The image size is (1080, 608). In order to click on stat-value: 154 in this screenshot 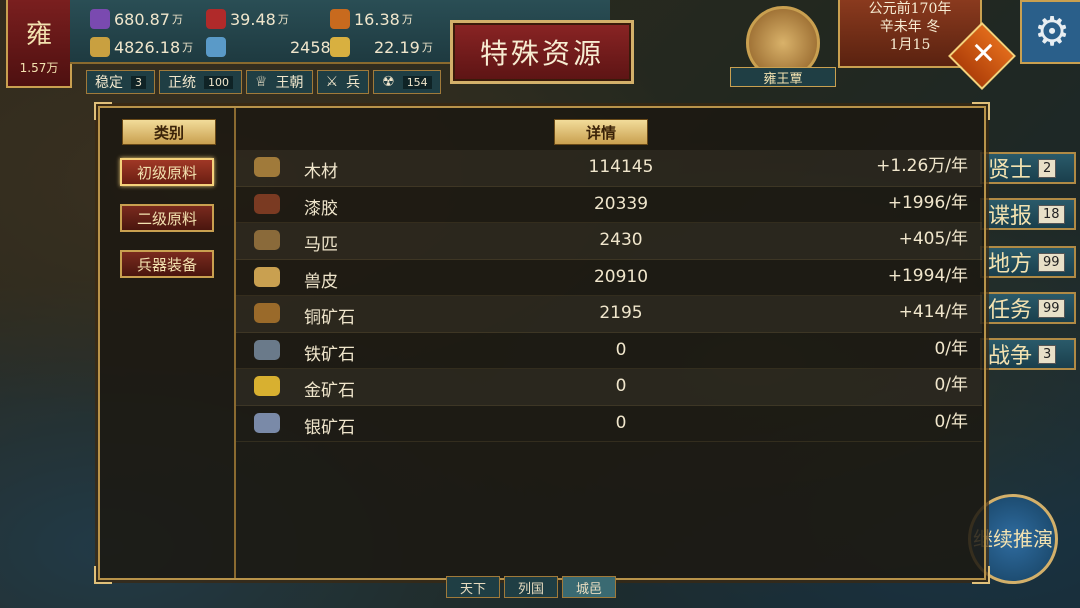, I will do `click(417, 82)`.